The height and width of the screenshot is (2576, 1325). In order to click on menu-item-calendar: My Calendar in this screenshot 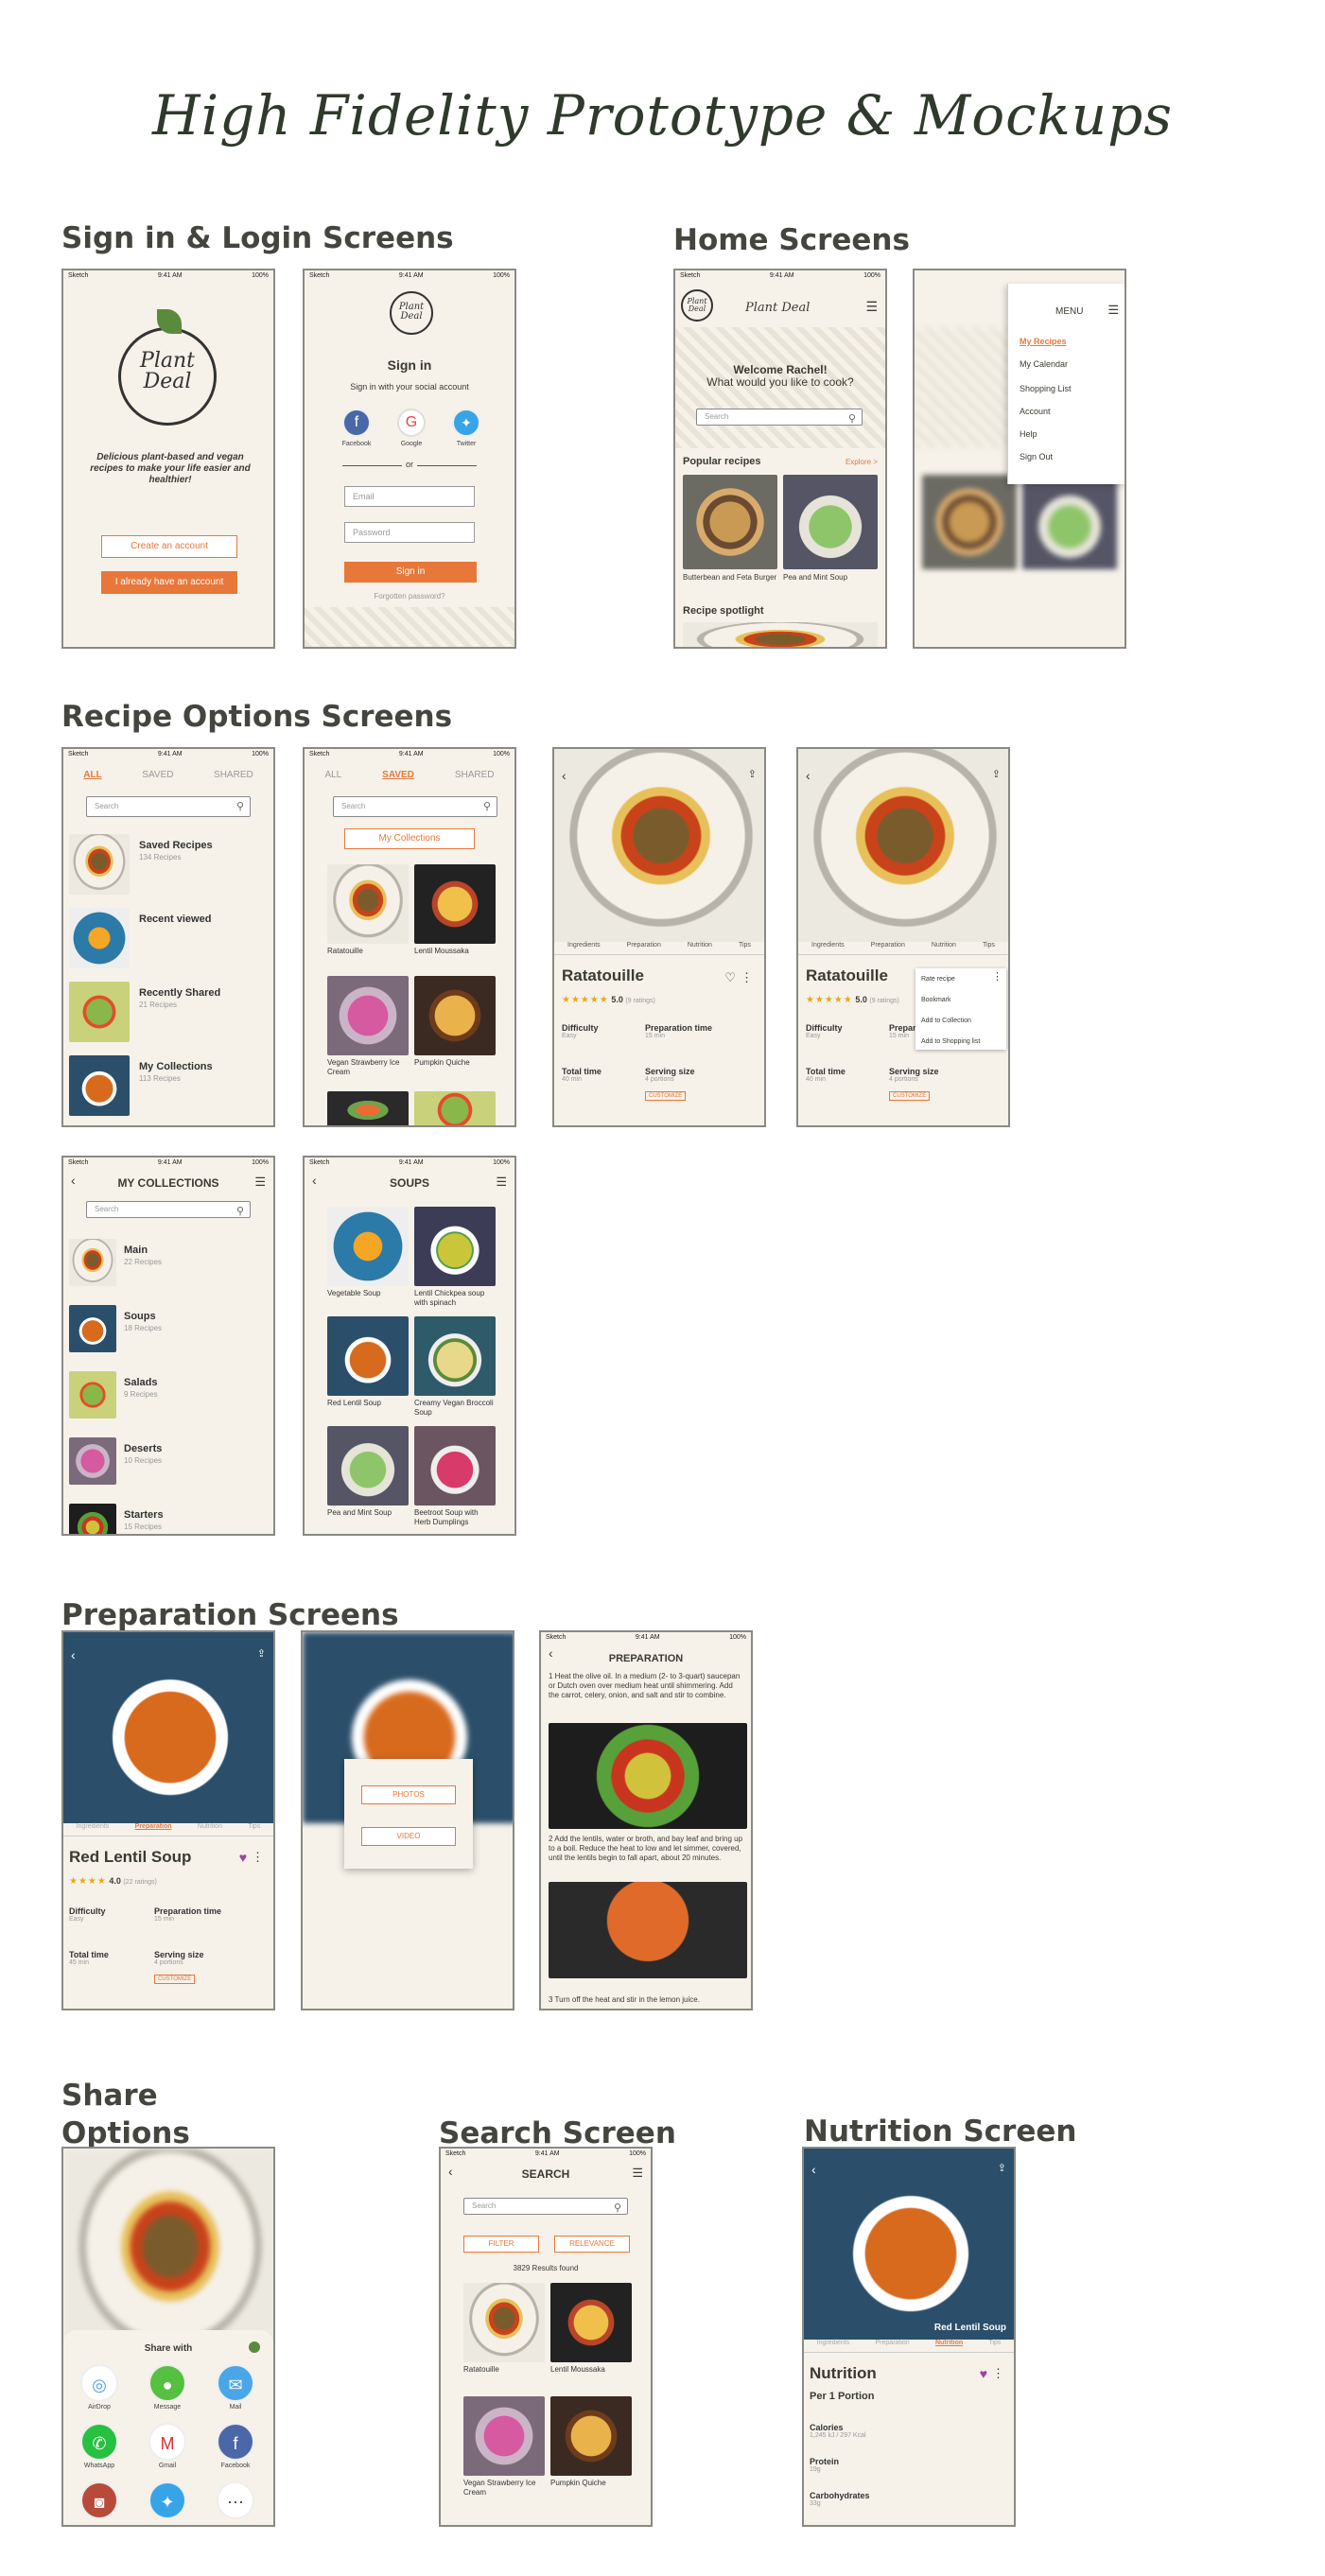, I will do `click(1044, 364)`.